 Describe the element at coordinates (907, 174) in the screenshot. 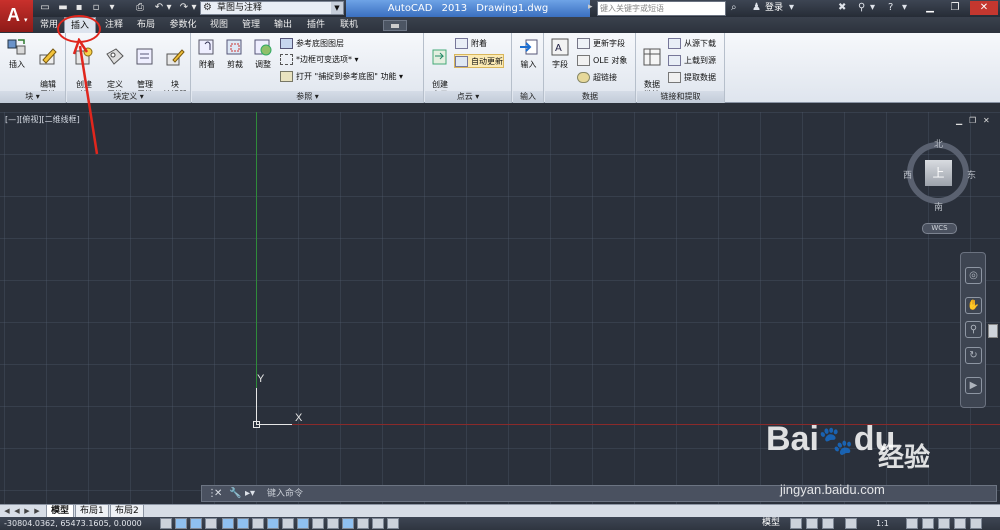

I see `viewcube-west: 西` at that location.